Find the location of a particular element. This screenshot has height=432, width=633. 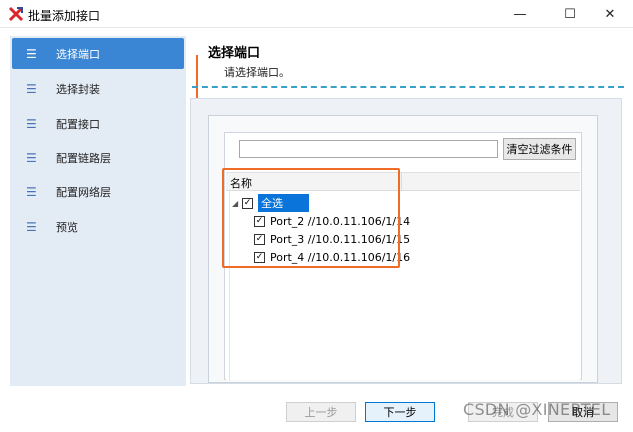

sidebar-item-configure-network-layer: ☰ 配置网络层 is located at coordinates (98, 191).